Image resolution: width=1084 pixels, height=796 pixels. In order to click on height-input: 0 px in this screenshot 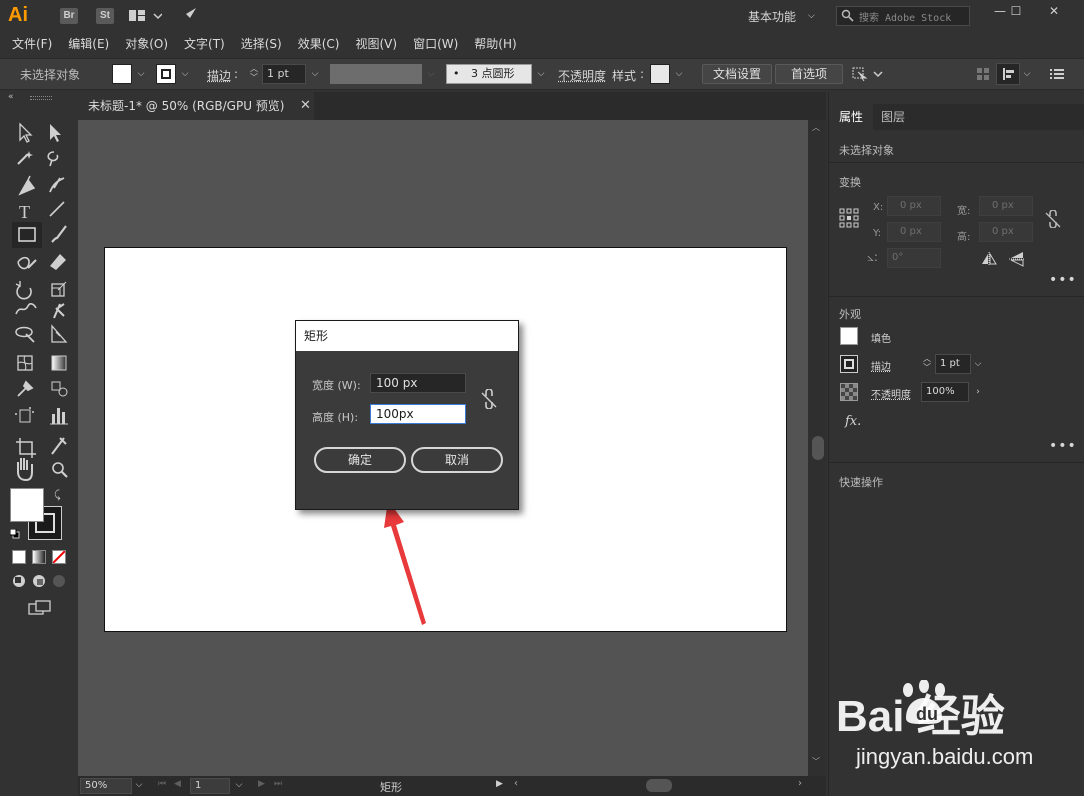, I will do `click(1006, 232)`.